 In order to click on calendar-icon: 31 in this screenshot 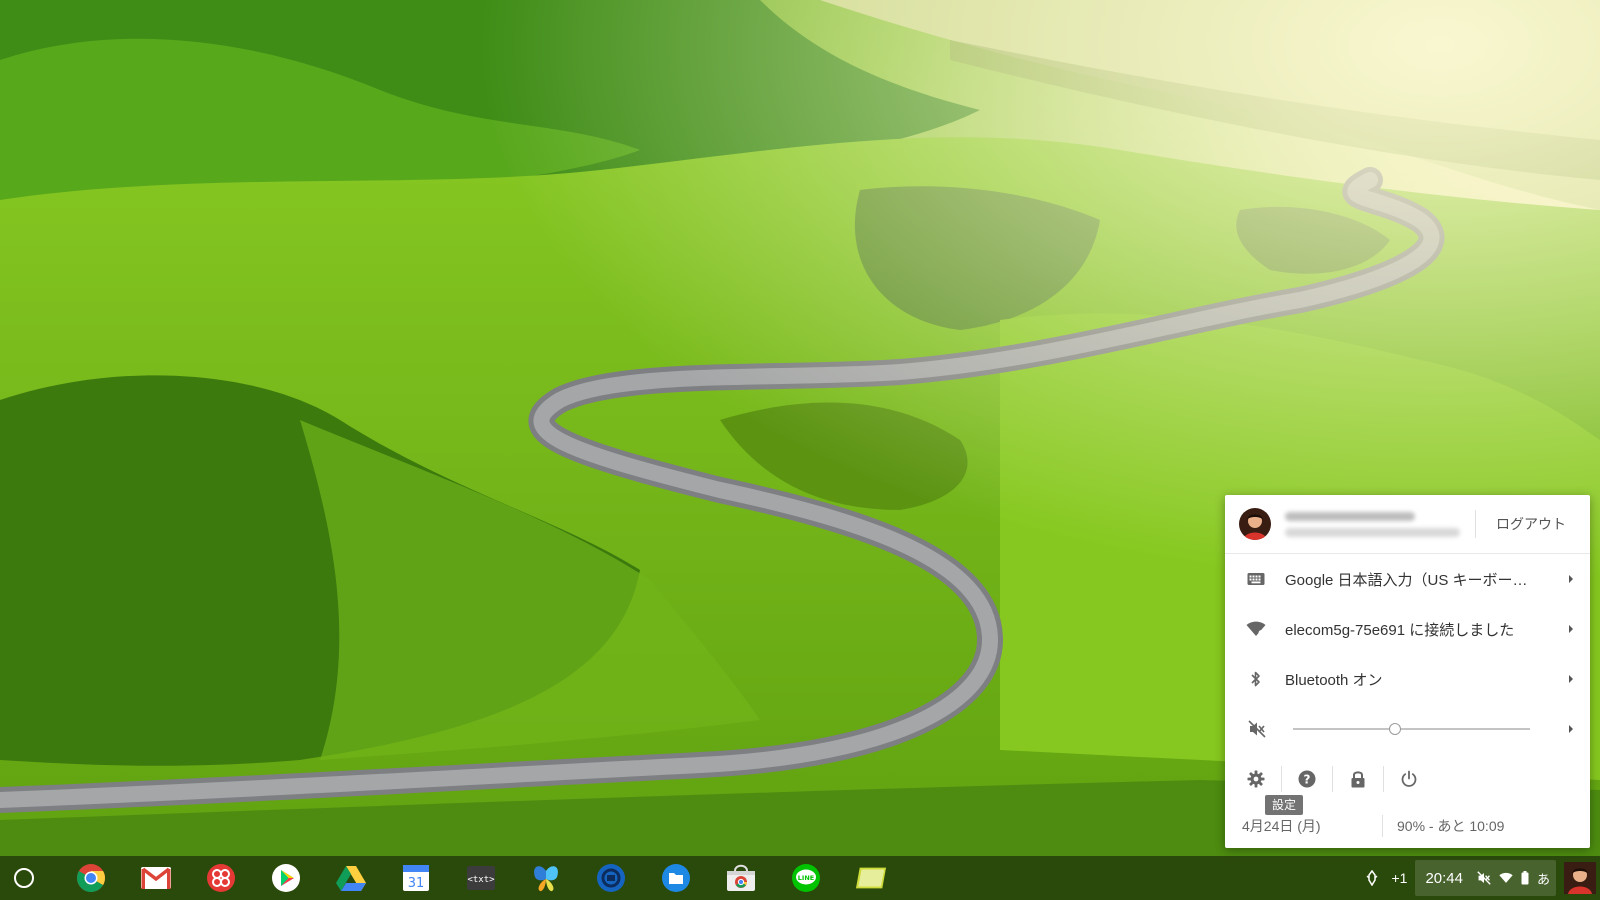, I will do `click(416, 878)`.